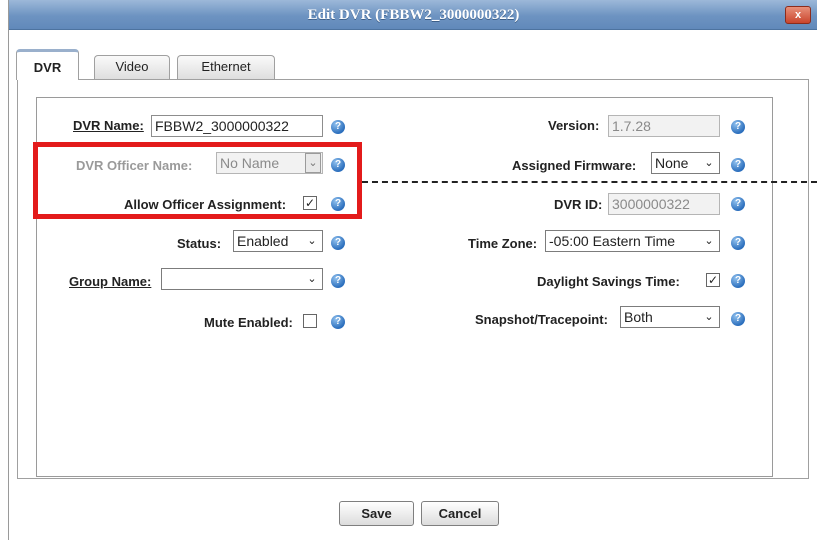 This screenshot has height=540, width=817. Describe the element at coordinates (578, 204) in the screenshot. I see `dvr-id-label: DVR ID:` at that location.